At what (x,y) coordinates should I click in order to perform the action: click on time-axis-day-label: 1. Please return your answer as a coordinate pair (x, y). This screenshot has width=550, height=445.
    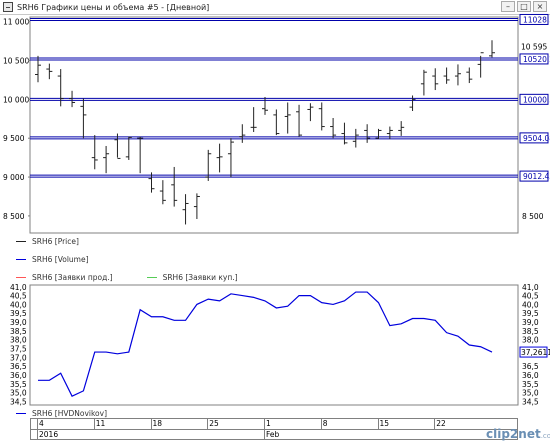
    Looking at the image, I should click on (268, 423).